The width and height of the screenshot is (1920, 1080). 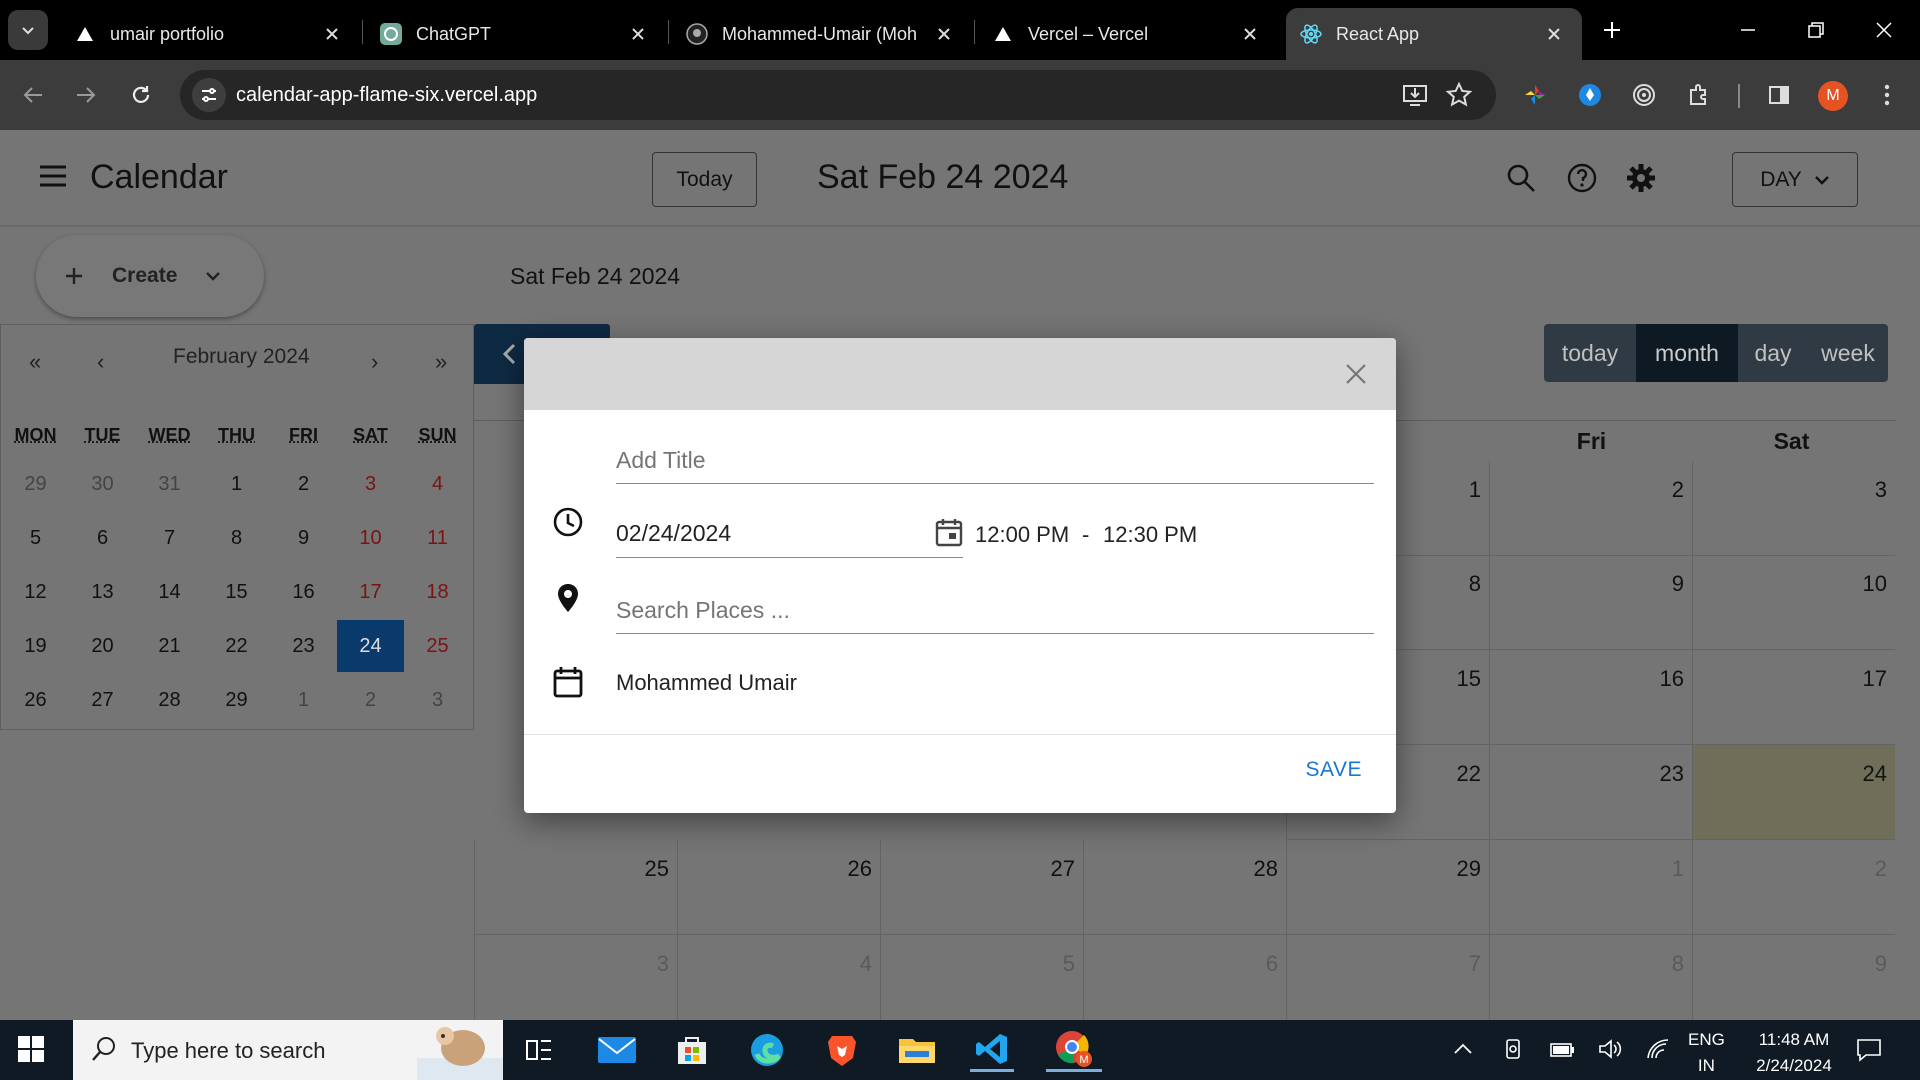 What do you see at coordinates (437, 484) in the screenshot?
I see `mini-day-cell: 4` at bounding box center [437, 484].